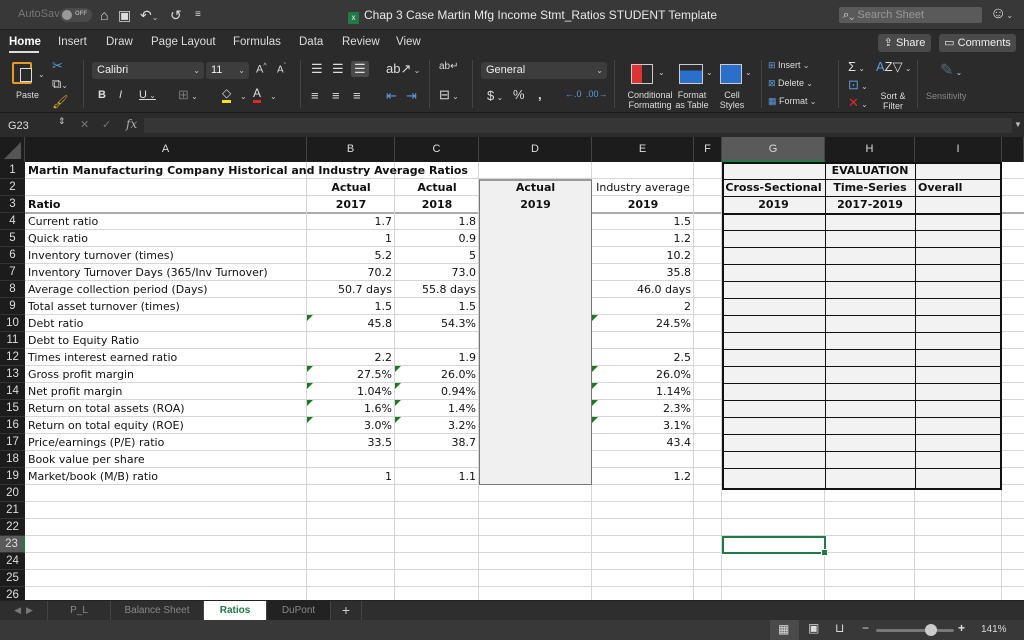  What do you see at coordinates (870, 149) in the screenshot?
I see `column-header-h: H` at bounding box center [870, 149].